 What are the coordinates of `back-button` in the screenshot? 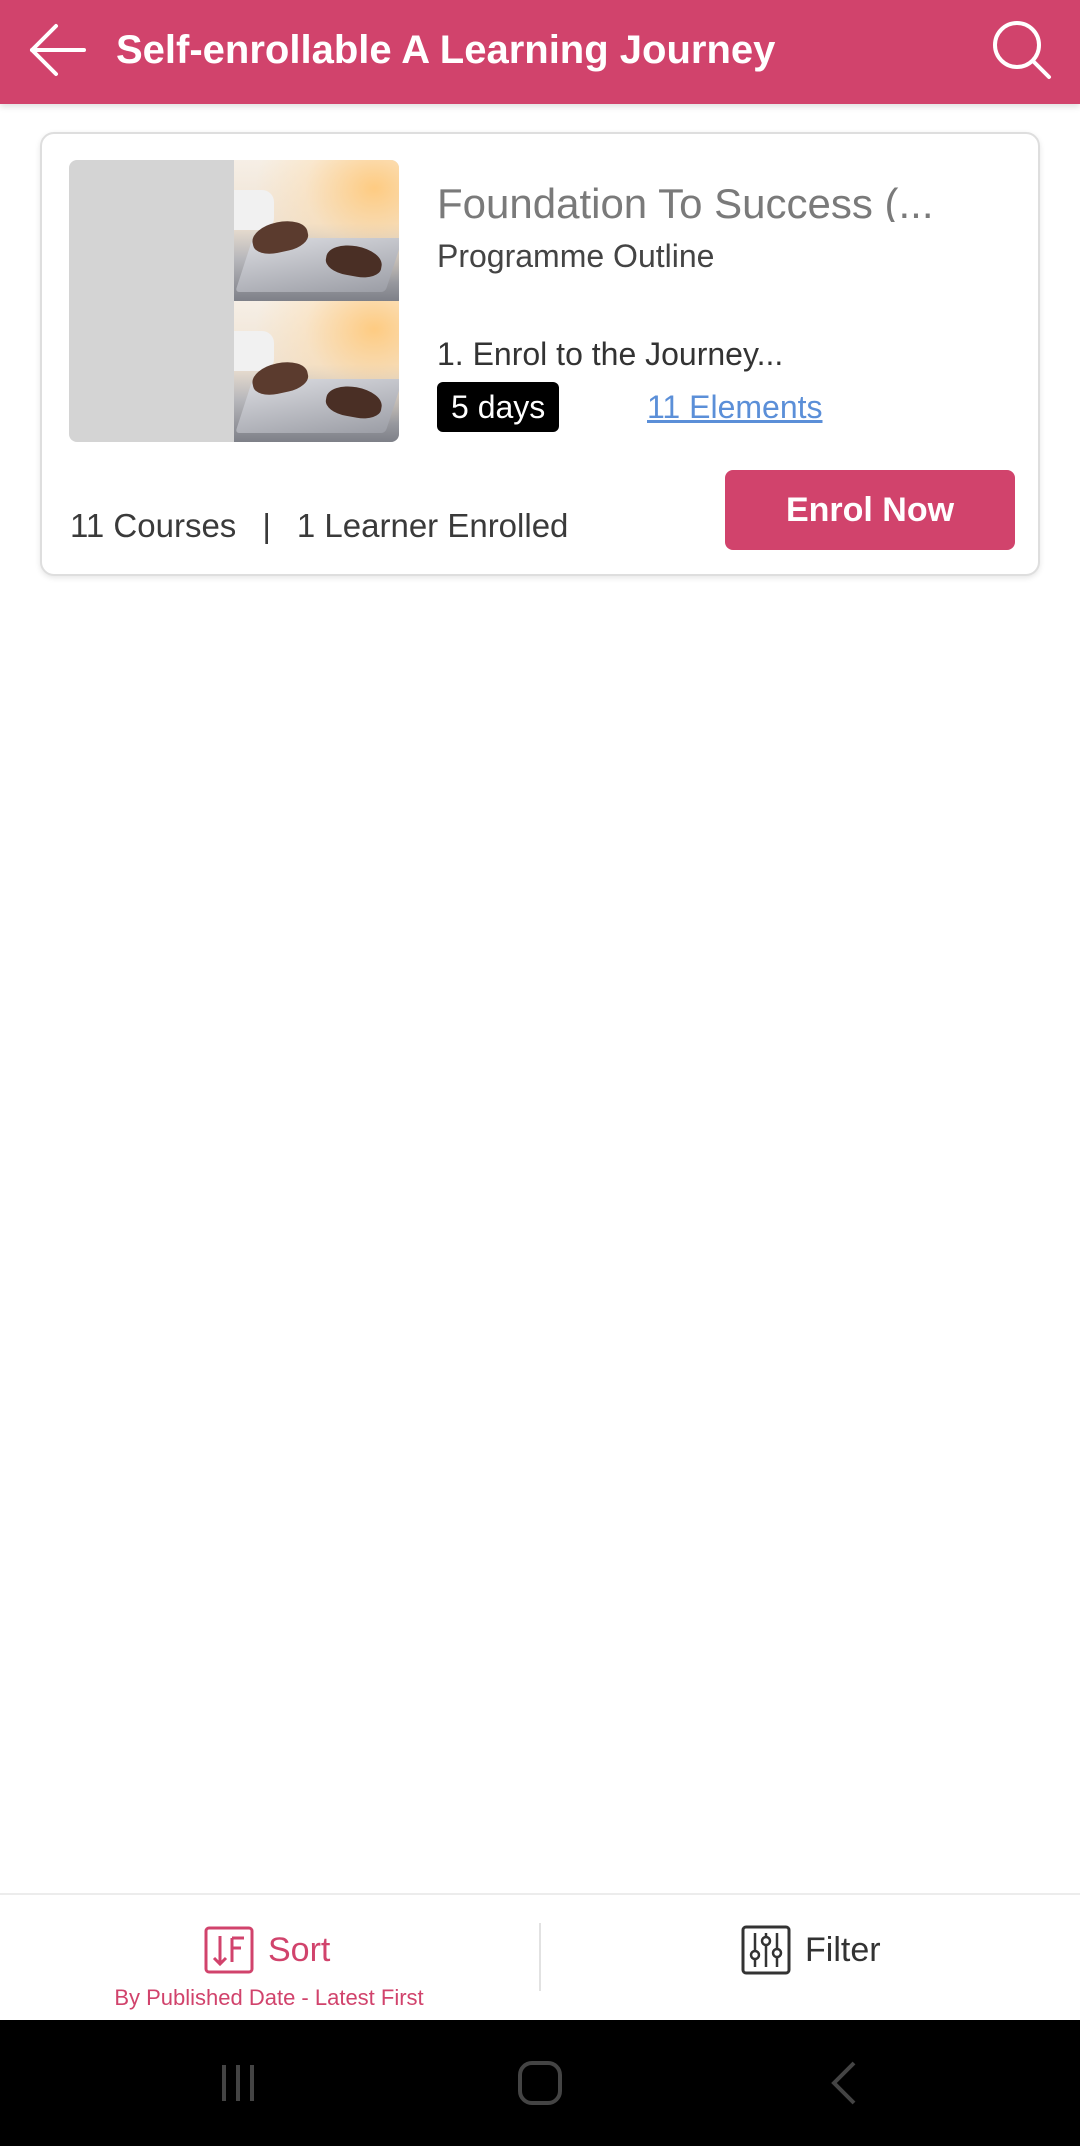 It's located at (58, 50).